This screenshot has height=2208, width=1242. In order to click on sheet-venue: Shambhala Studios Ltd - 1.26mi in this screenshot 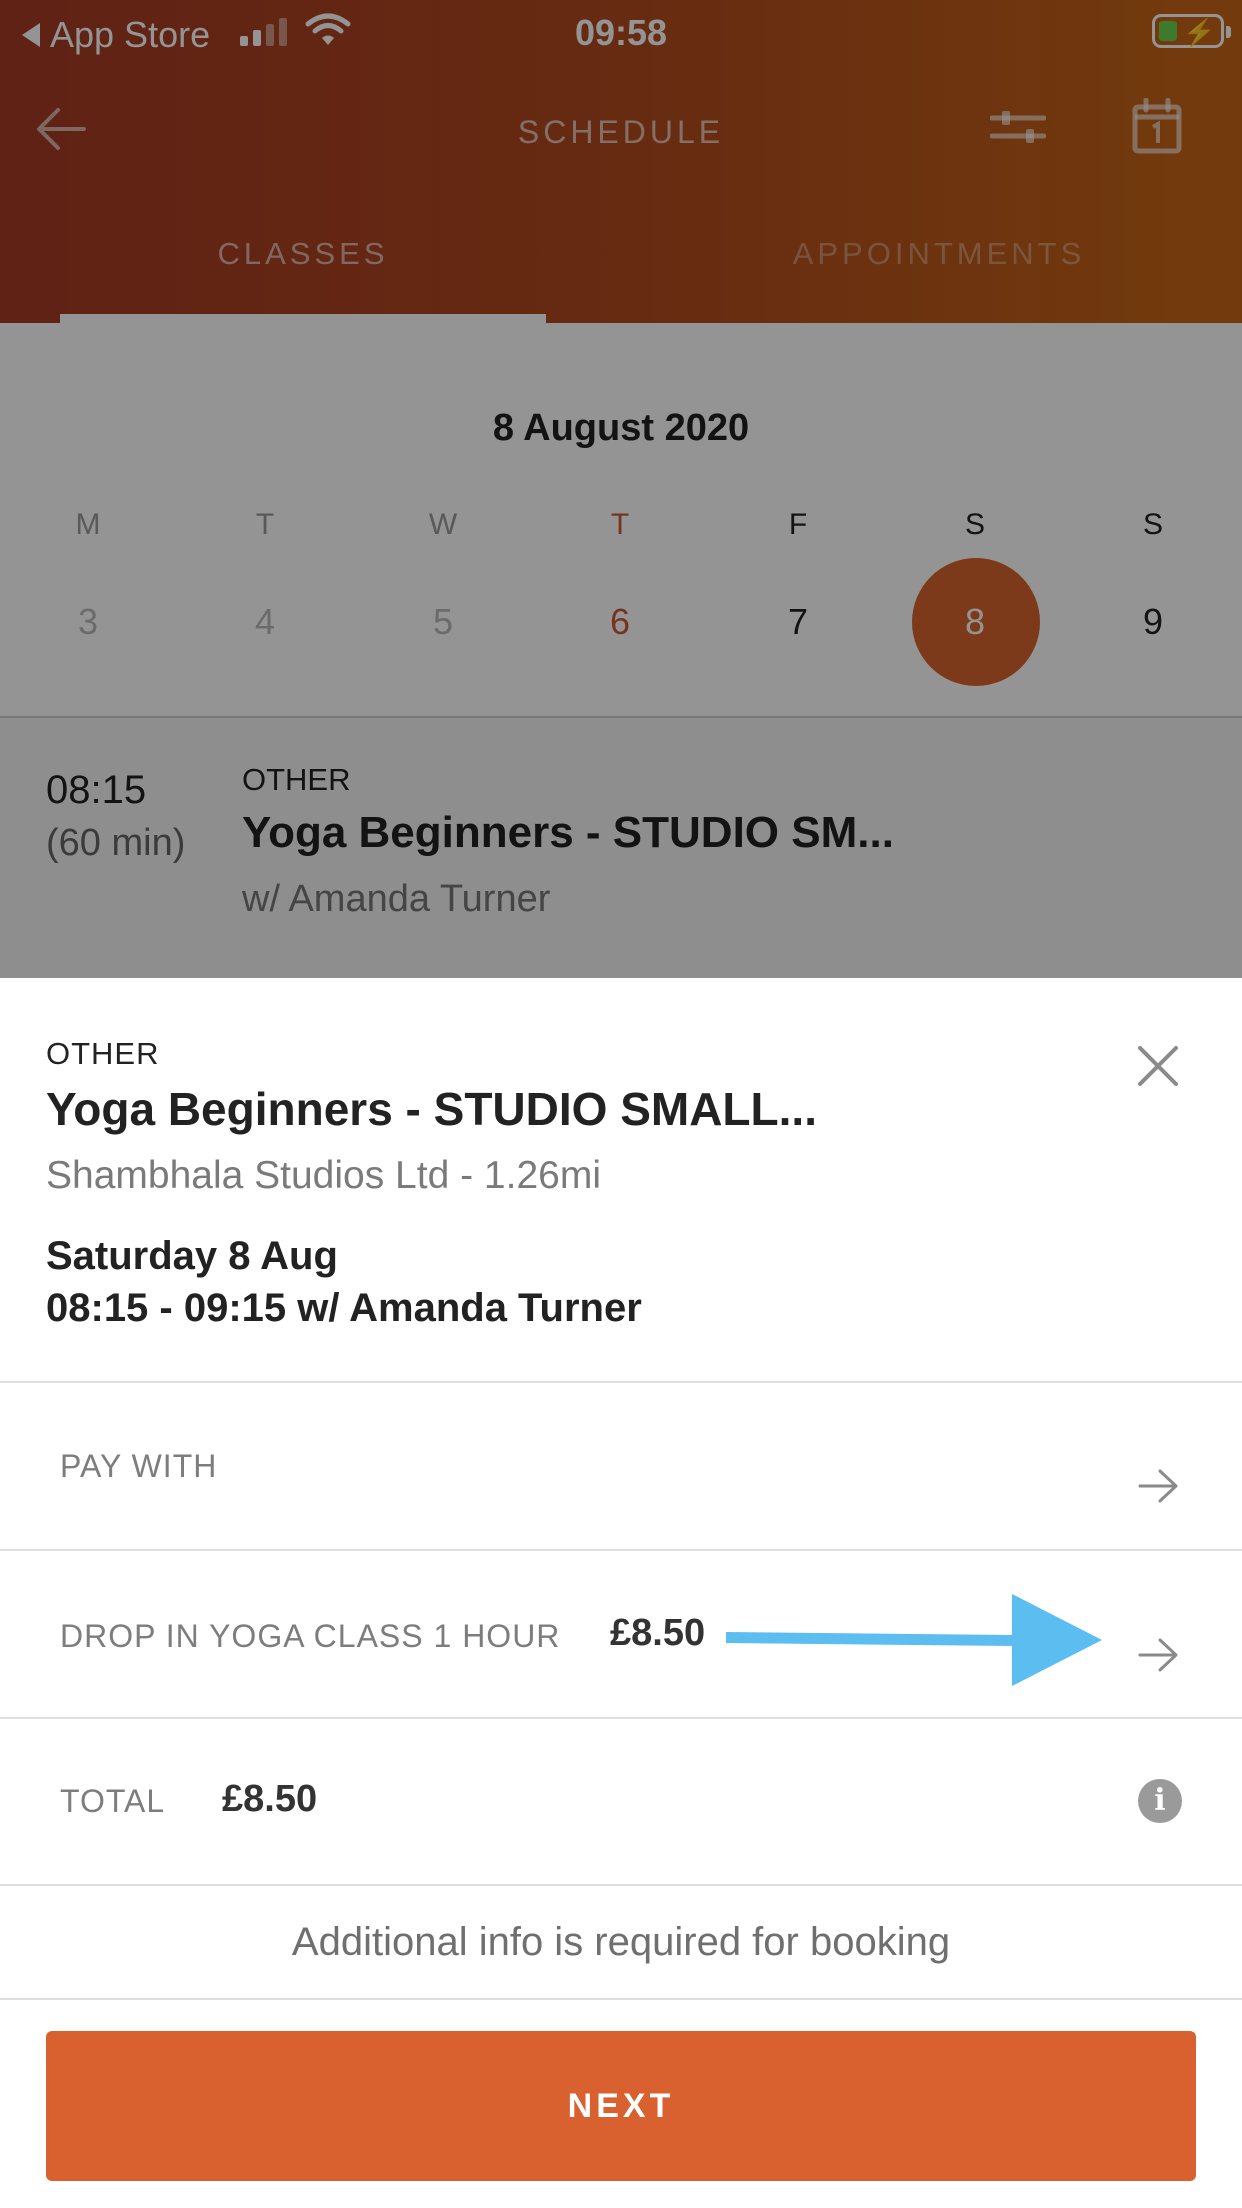, I will do `click(323, 1175)`.